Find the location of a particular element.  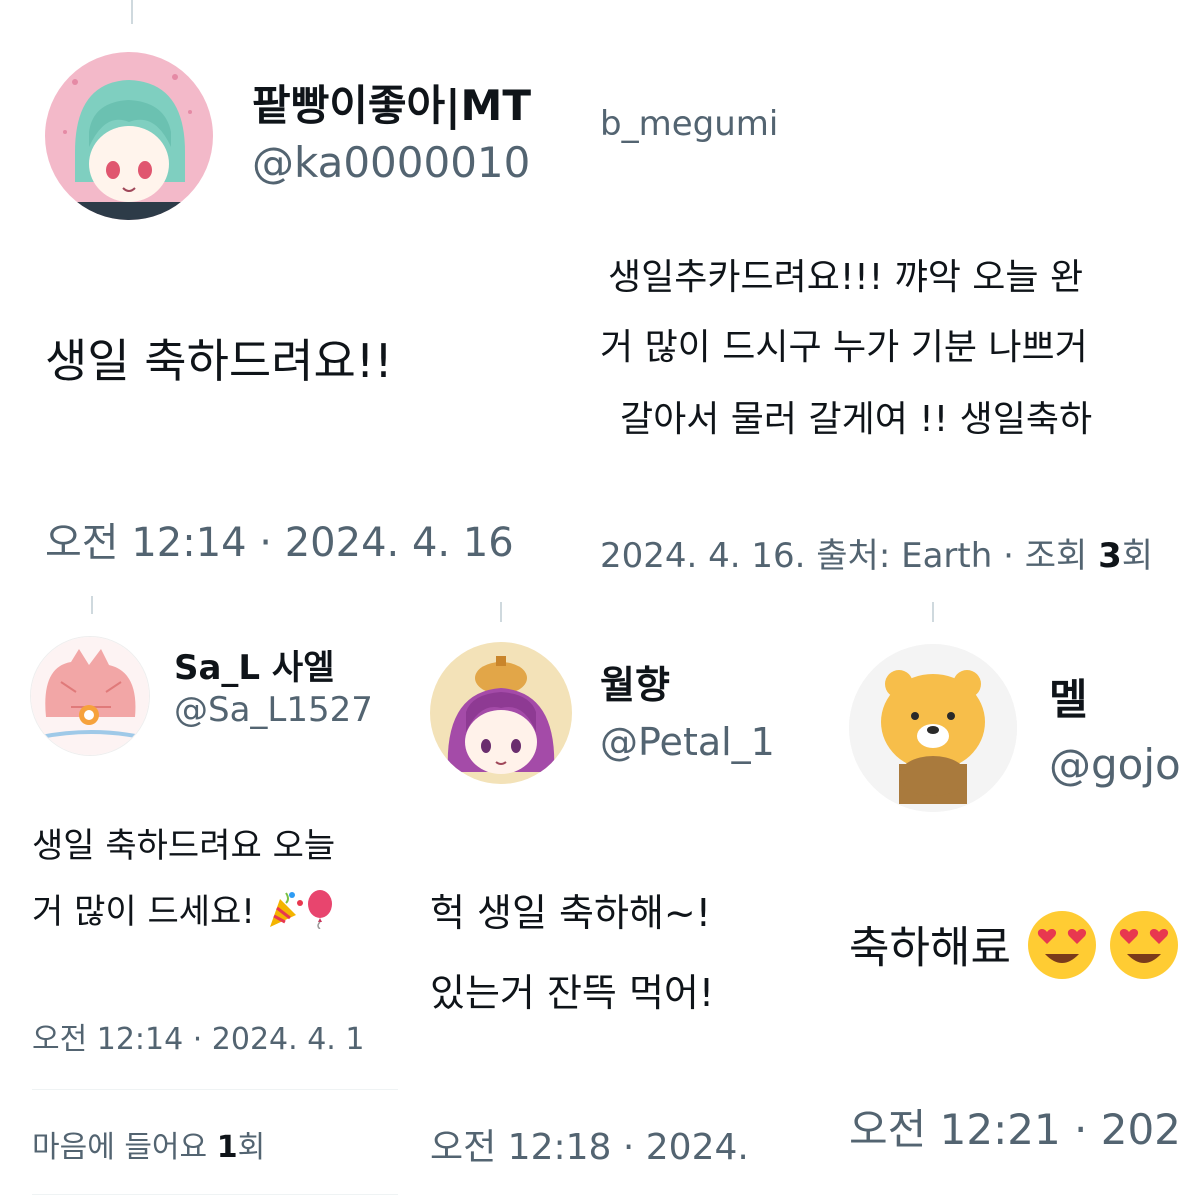

tweet-meta: 2024. 4. 16. 출처: Earth · 조회 3회 is located at coordinates (876, 552).